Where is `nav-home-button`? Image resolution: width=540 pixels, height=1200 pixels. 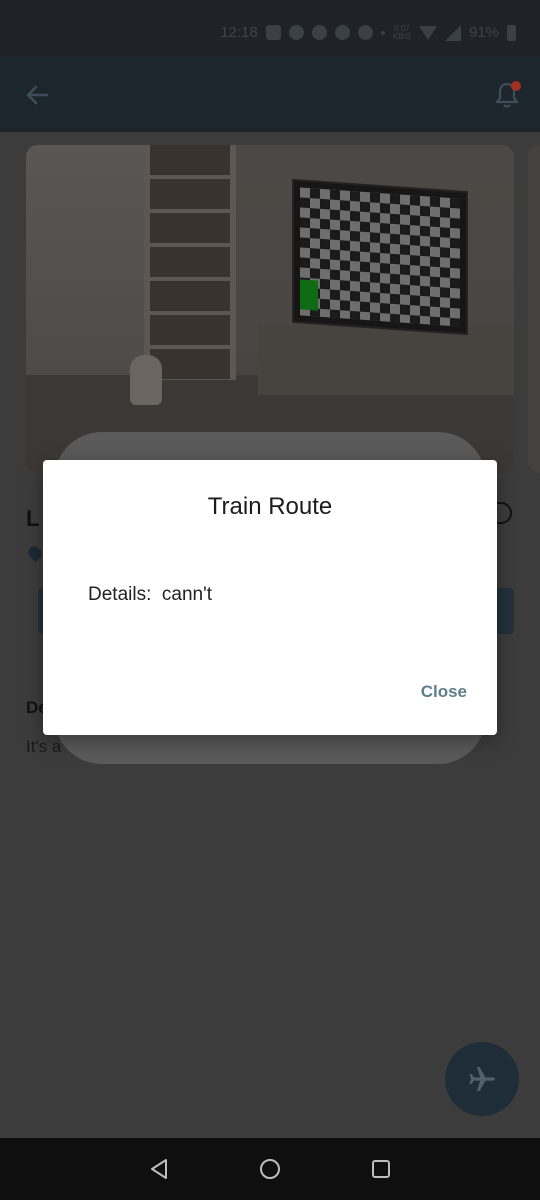
nav-home-button is located at coordinates (270, 1169).